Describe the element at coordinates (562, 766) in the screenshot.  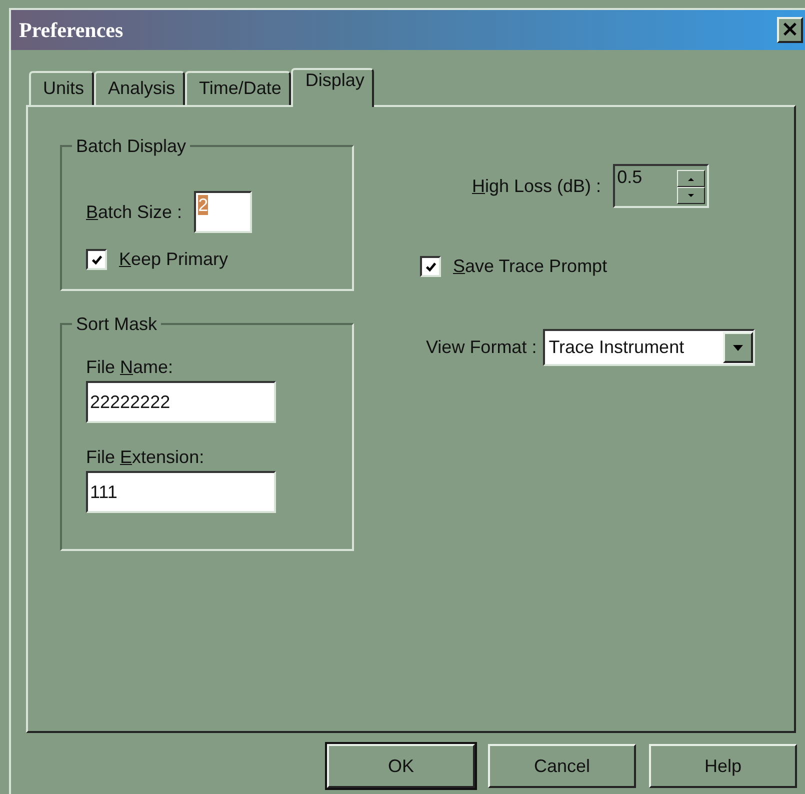
I see `dialog-button: Cancel` at that location.